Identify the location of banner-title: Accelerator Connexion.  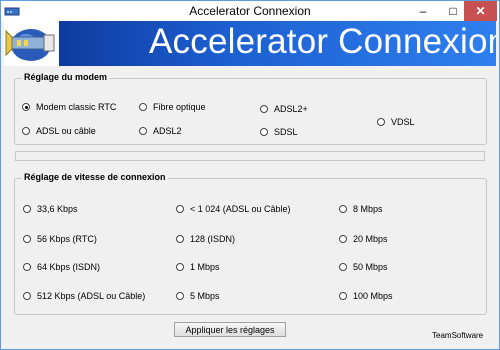
(322, 41).